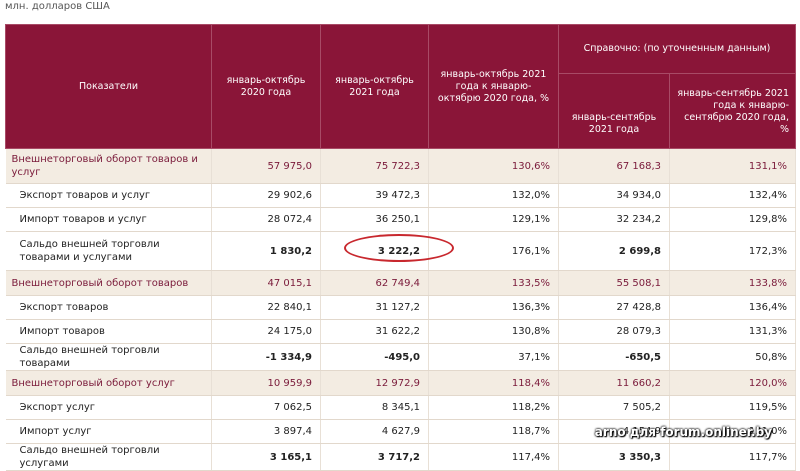 This screenshot has height=471, width=800. Describe the element at coordinates (374, 383) in the screenshot. I see `cell-value: 12 972,9` at that location.